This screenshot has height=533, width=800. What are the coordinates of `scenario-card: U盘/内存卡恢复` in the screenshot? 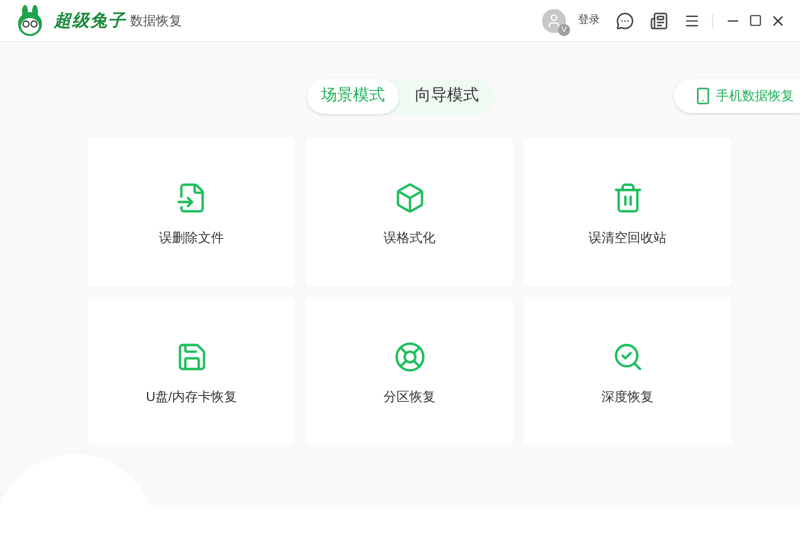 It's located at (191, 371).